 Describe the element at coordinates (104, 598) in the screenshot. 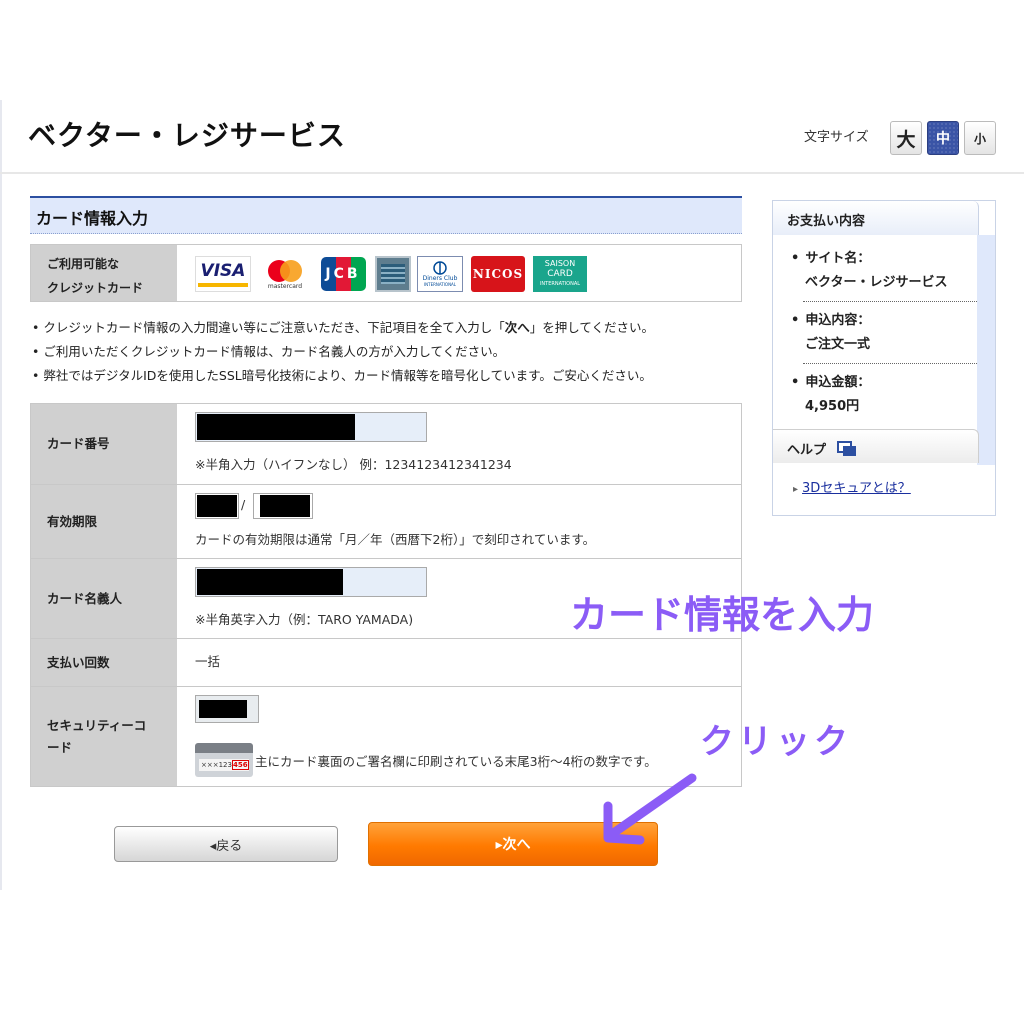

I see `cardholder-label: カード名義人` at that location.